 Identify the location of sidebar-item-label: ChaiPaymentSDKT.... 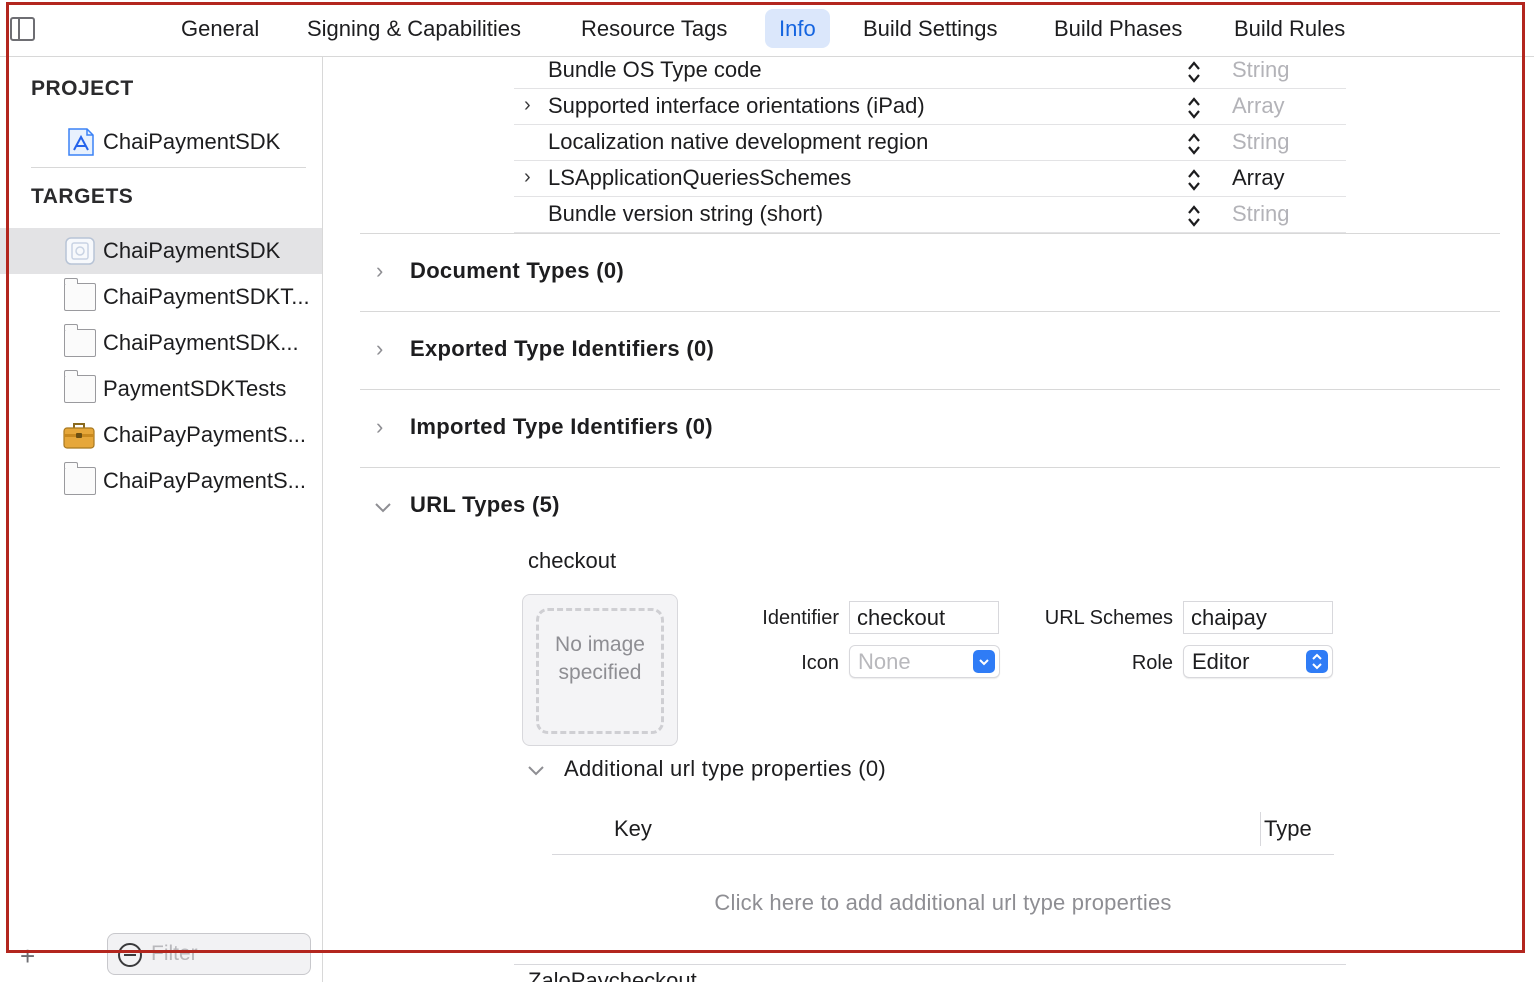
(206, 296).